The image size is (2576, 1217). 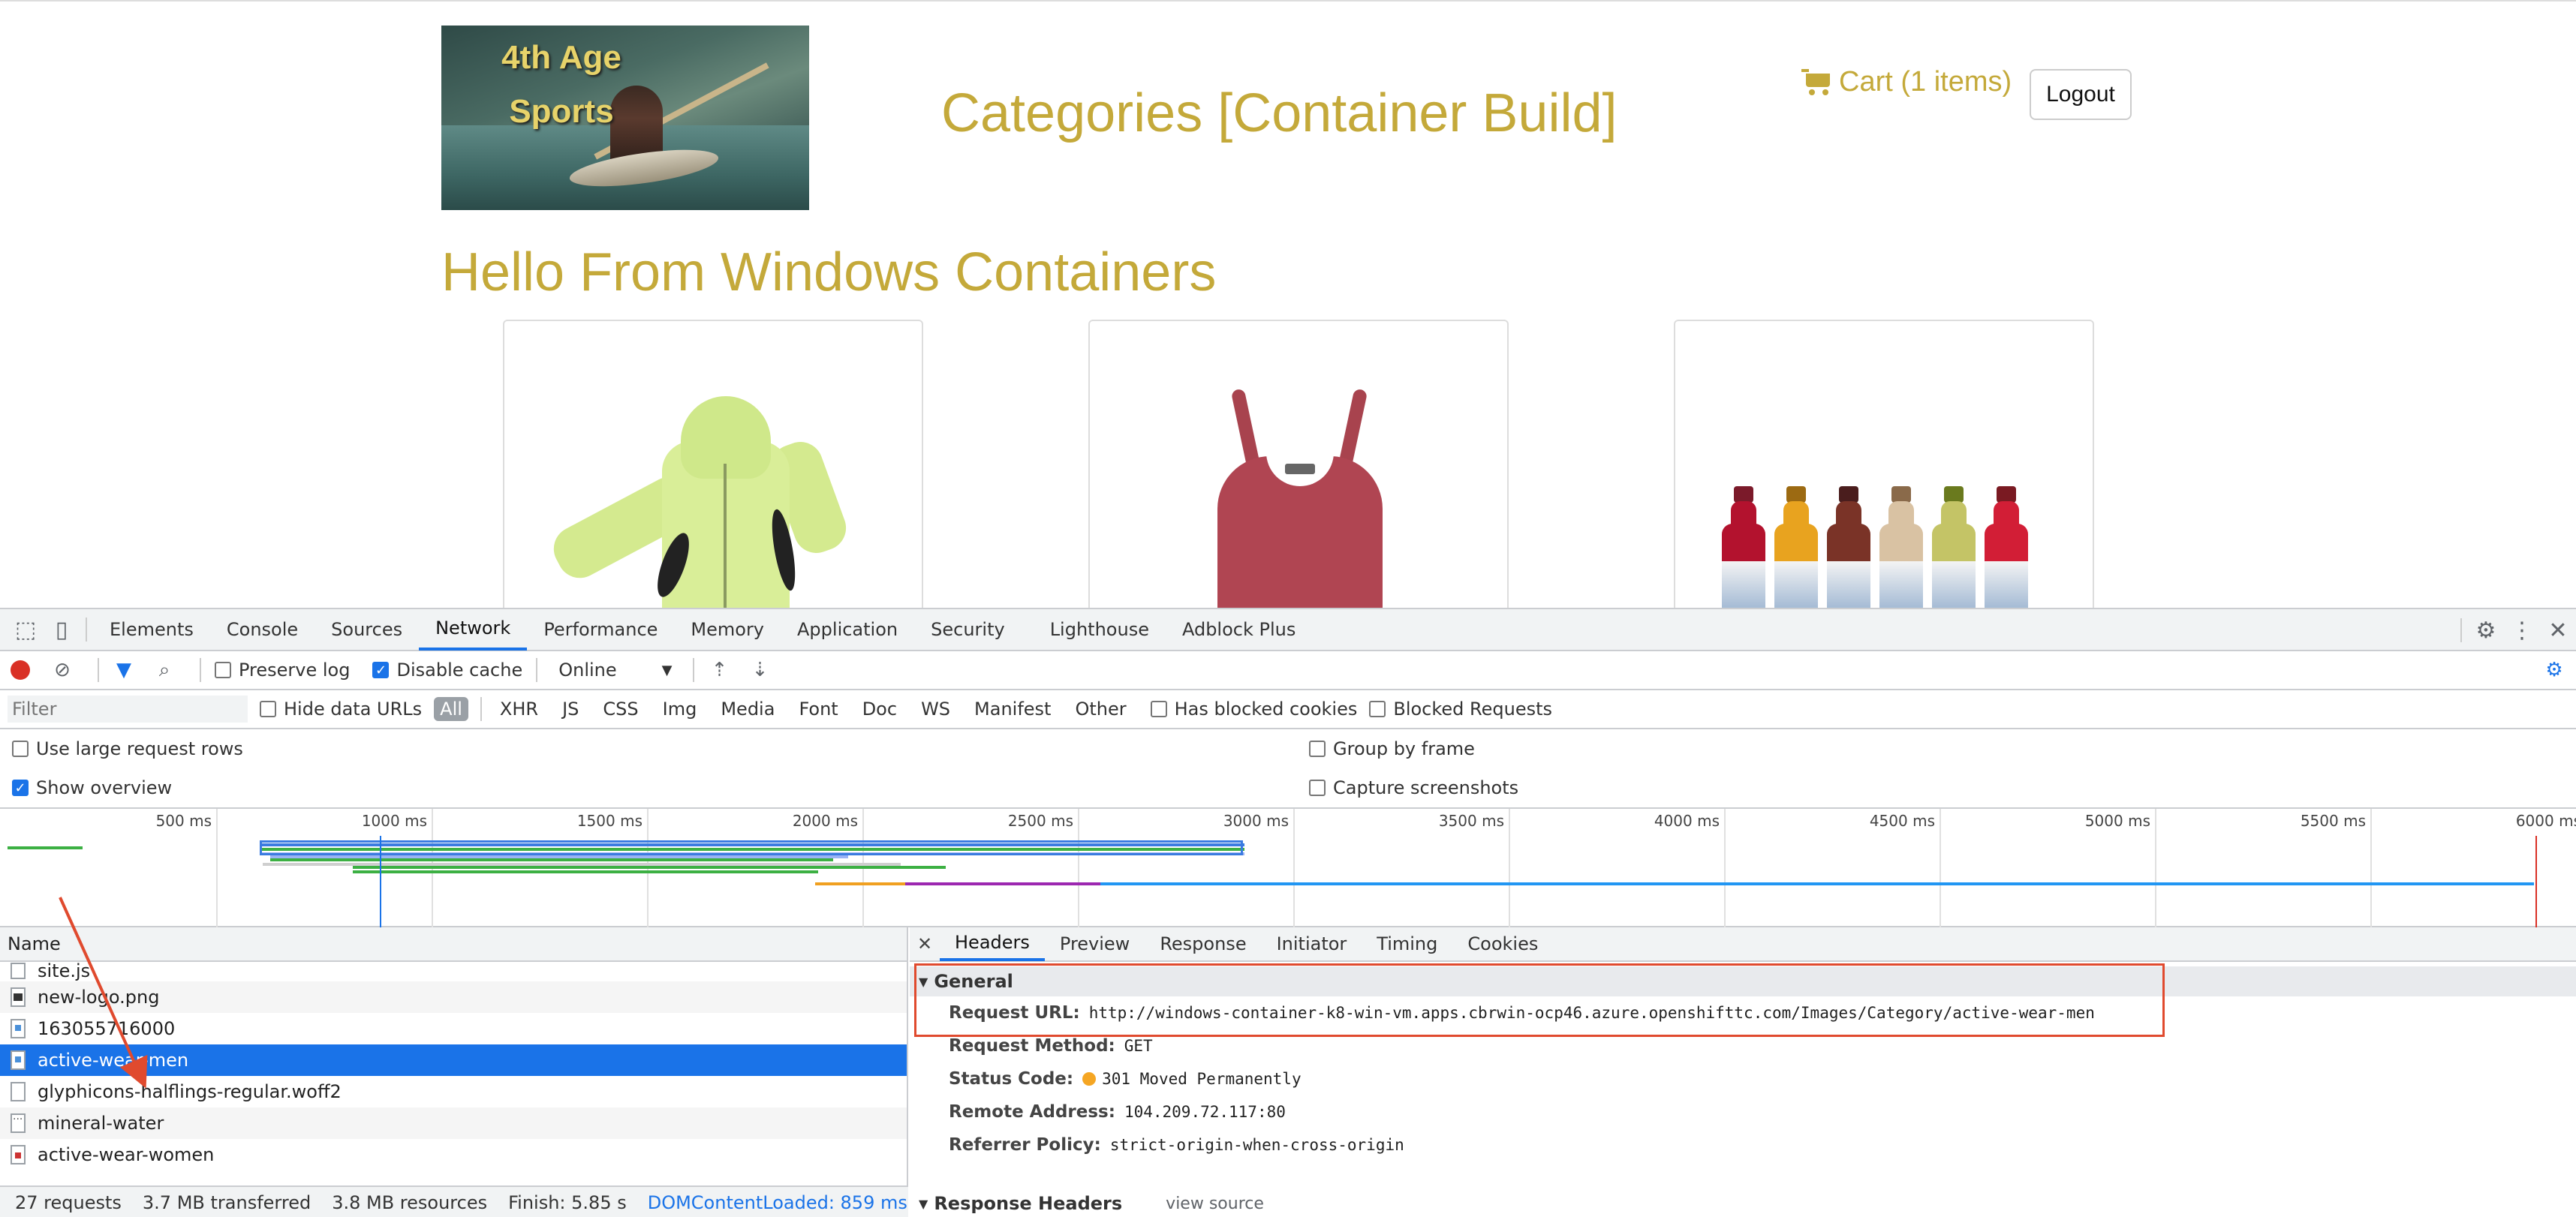 I want to click on tab-security: Security, so click(x=968, y=630).